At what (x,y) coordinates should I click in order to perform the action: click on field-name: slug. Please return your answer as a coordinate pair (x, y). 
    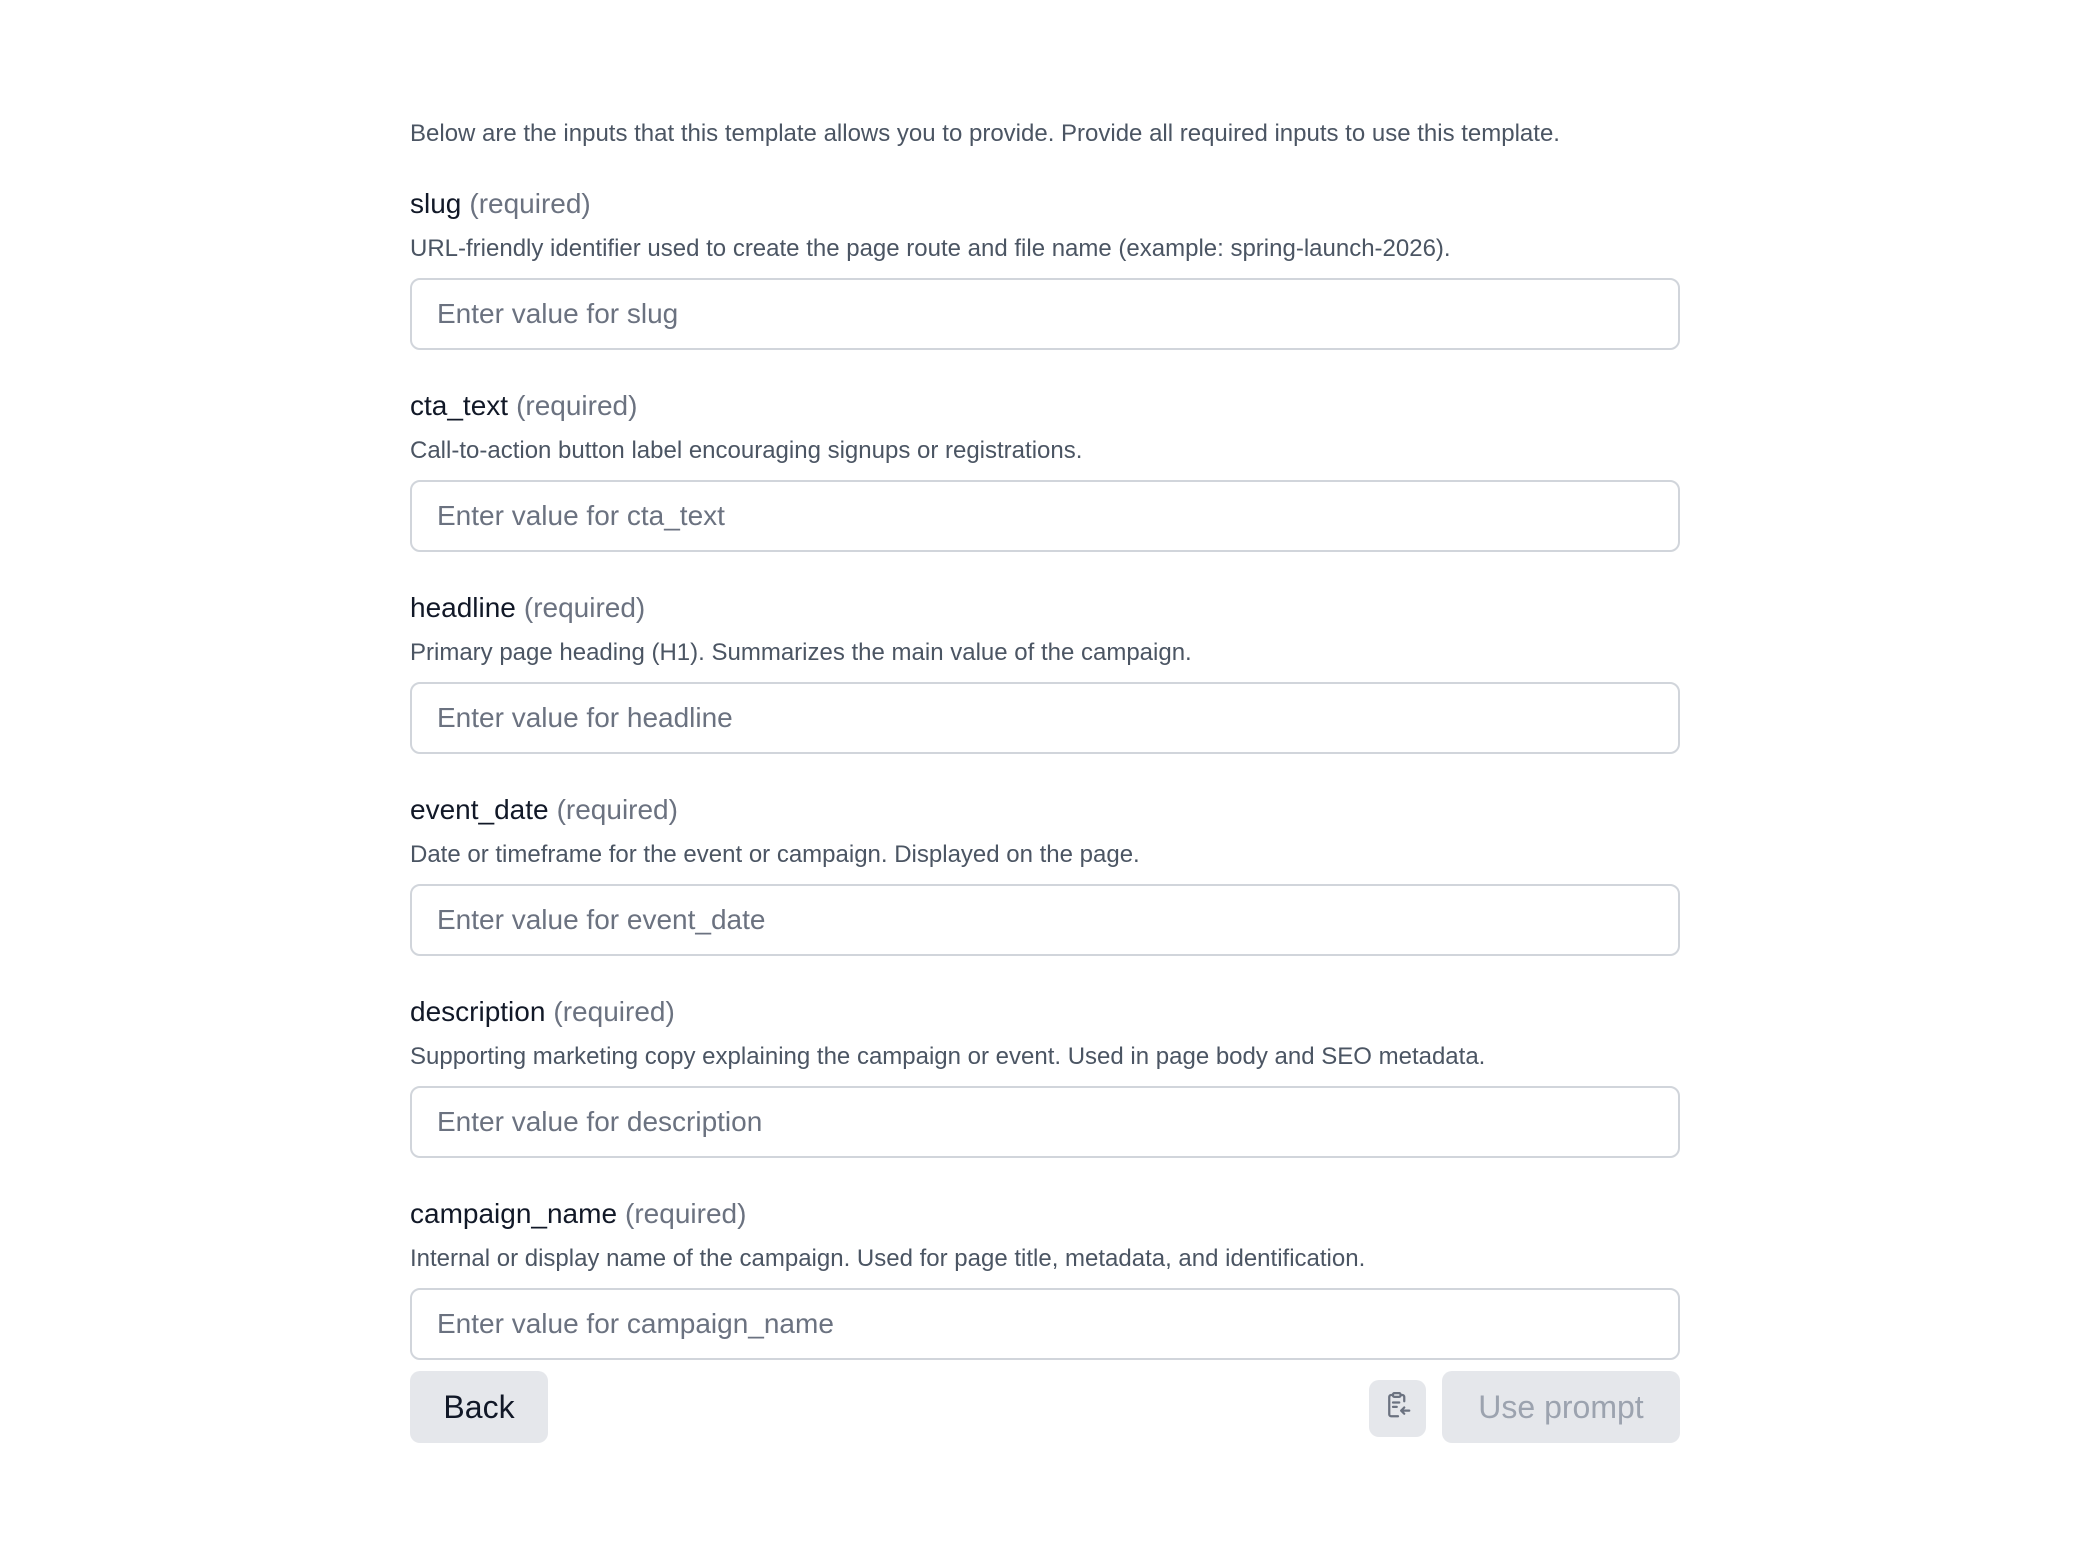
    Looking at the image, I should click on (436, 203).